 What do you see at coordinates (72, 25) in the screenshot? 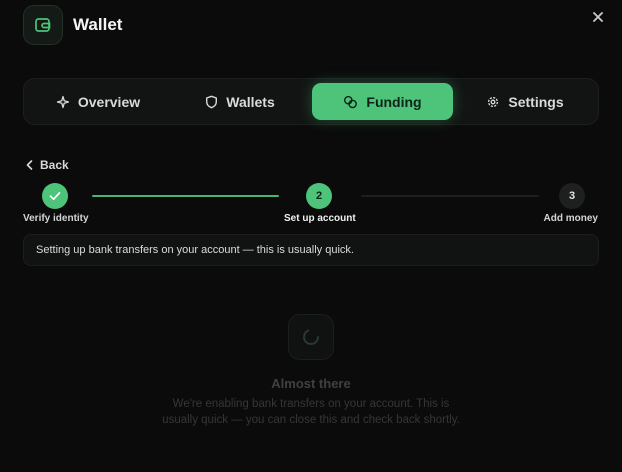
I see `header: Wallet` at bounding box center [72, 25].